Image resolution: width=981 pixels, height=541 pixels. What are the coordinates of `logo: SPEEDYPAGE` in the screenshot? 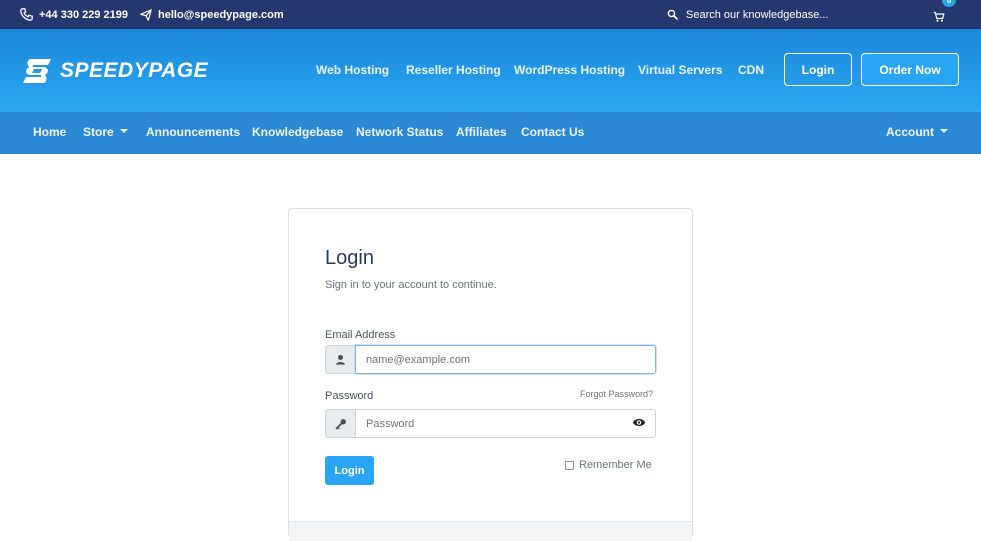 It's located at (115, 71).